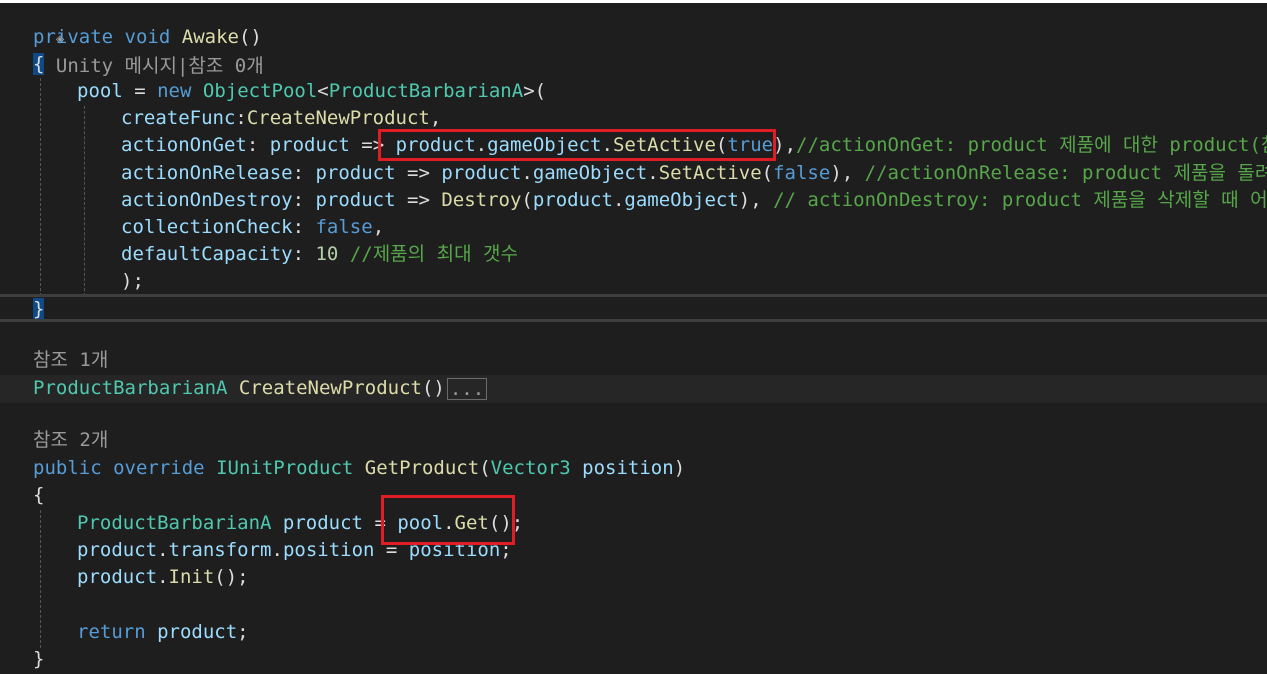 The height and width of the screenshot is (674, 1267). What do you see at coordinates (710, 173) in the screenshot?
I see `method-setactive: SetActive` at bounding box center [710, 173].